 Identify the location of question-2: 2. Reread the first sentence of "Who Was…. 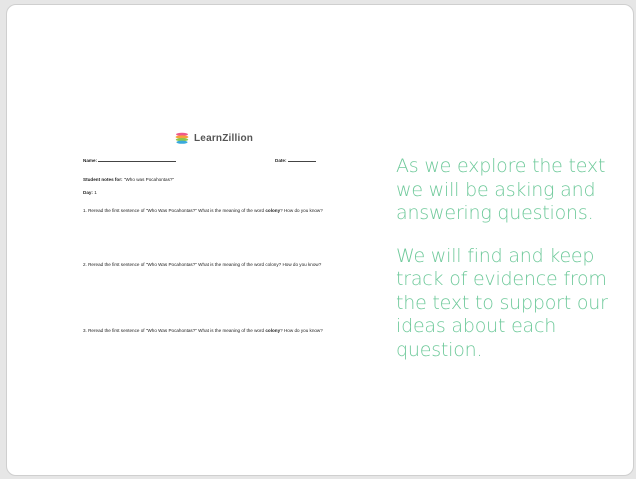
(211, 265).